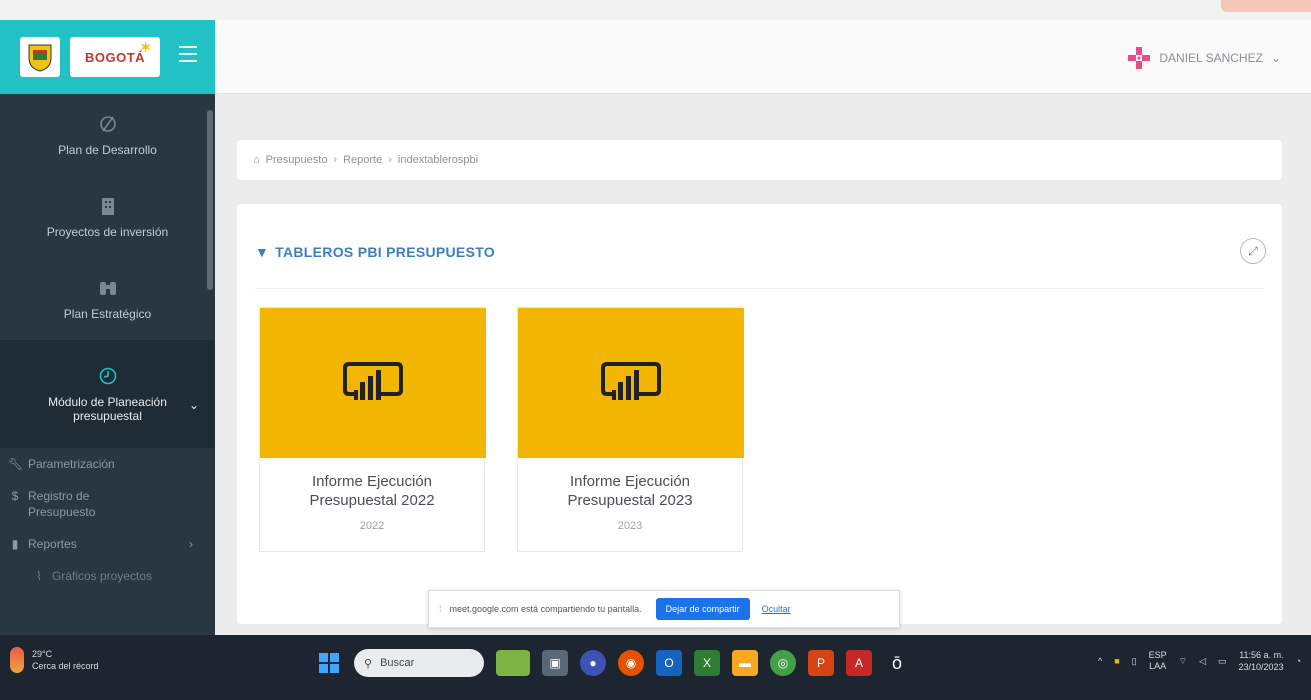 The width and height of the screenshot is (1311, 700). I want to click on user-avatar-icon, so click(1139, 58).